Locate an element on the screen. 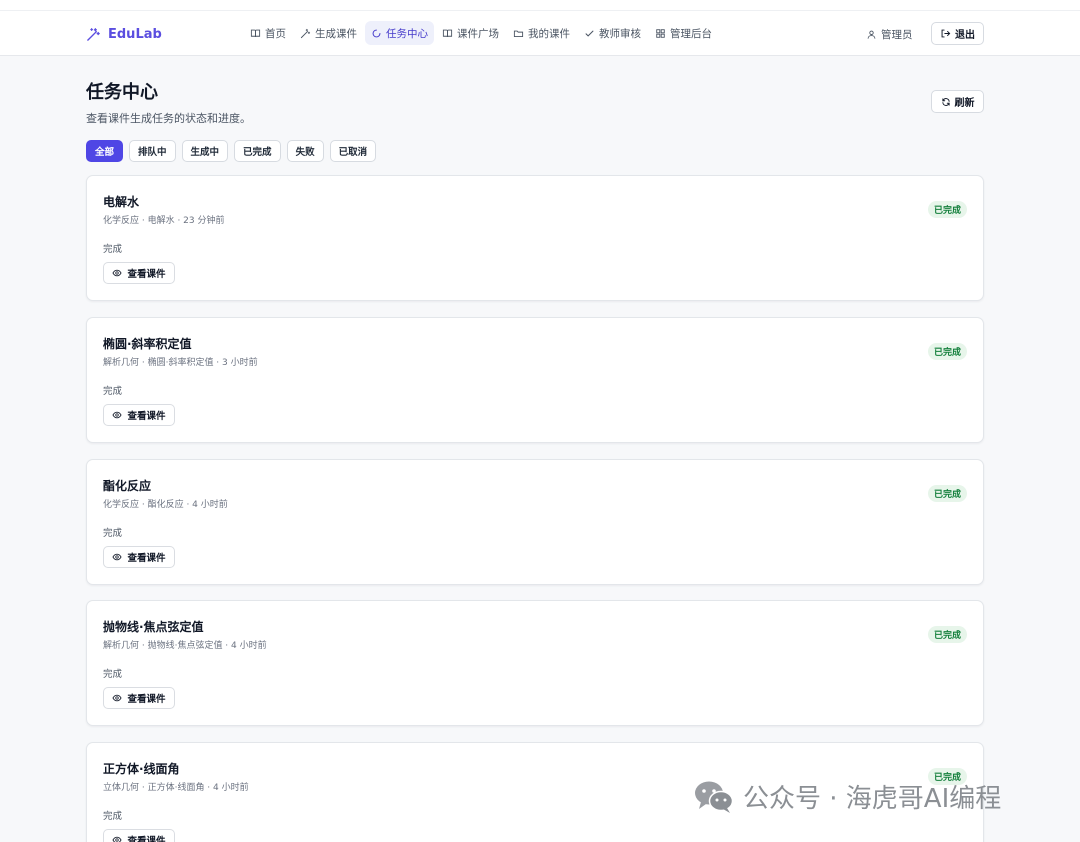 The width and height of the screenshot is (1080, 842). status-filter-tabs: 全部 排队中 生成中 已完成 失败 已取消 is located at coordinates (231, 151).